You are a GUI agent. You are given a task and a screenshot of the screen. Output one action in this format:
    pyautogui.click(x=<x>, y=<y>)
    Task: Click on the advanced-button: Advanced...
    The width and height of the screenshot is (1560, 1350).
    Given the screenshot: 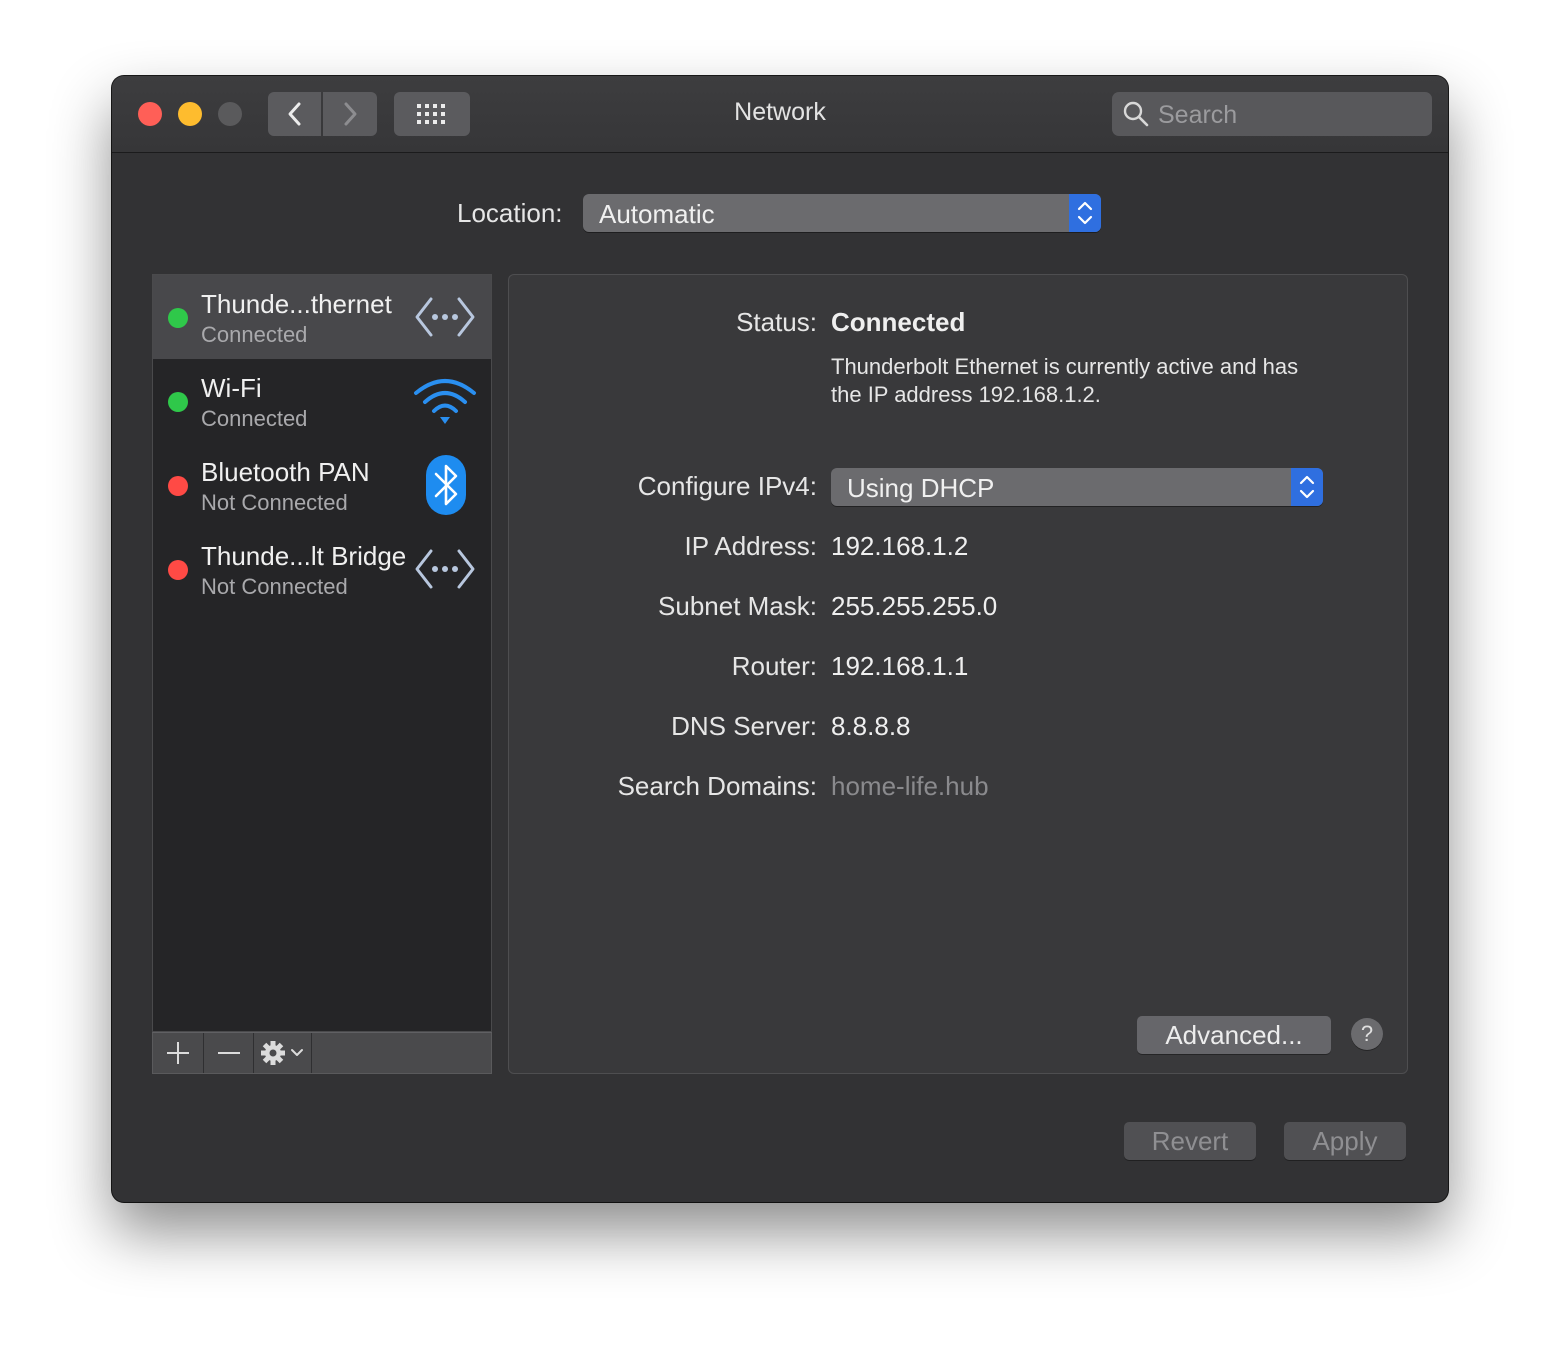 What is the action you would take?
    pyautogui.click(x=1234, y=1035)
    